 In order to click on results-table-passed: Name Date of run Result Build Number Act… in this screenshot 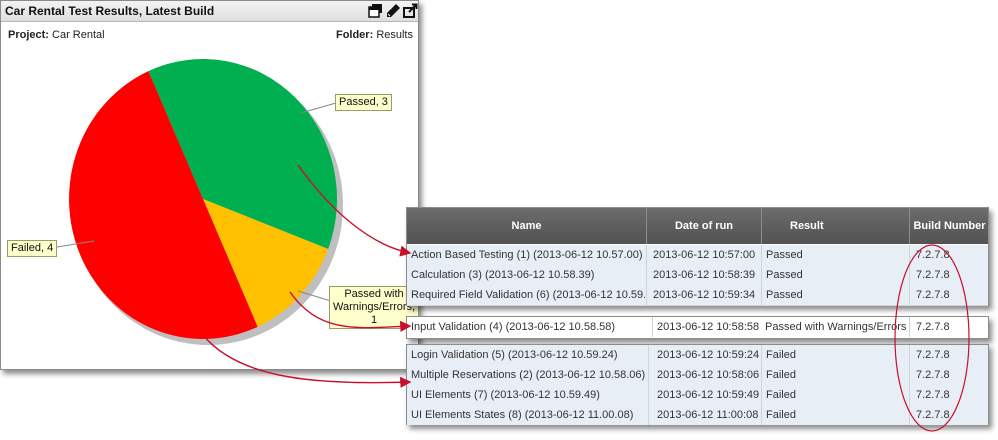, I will do `click(697, 256)`.